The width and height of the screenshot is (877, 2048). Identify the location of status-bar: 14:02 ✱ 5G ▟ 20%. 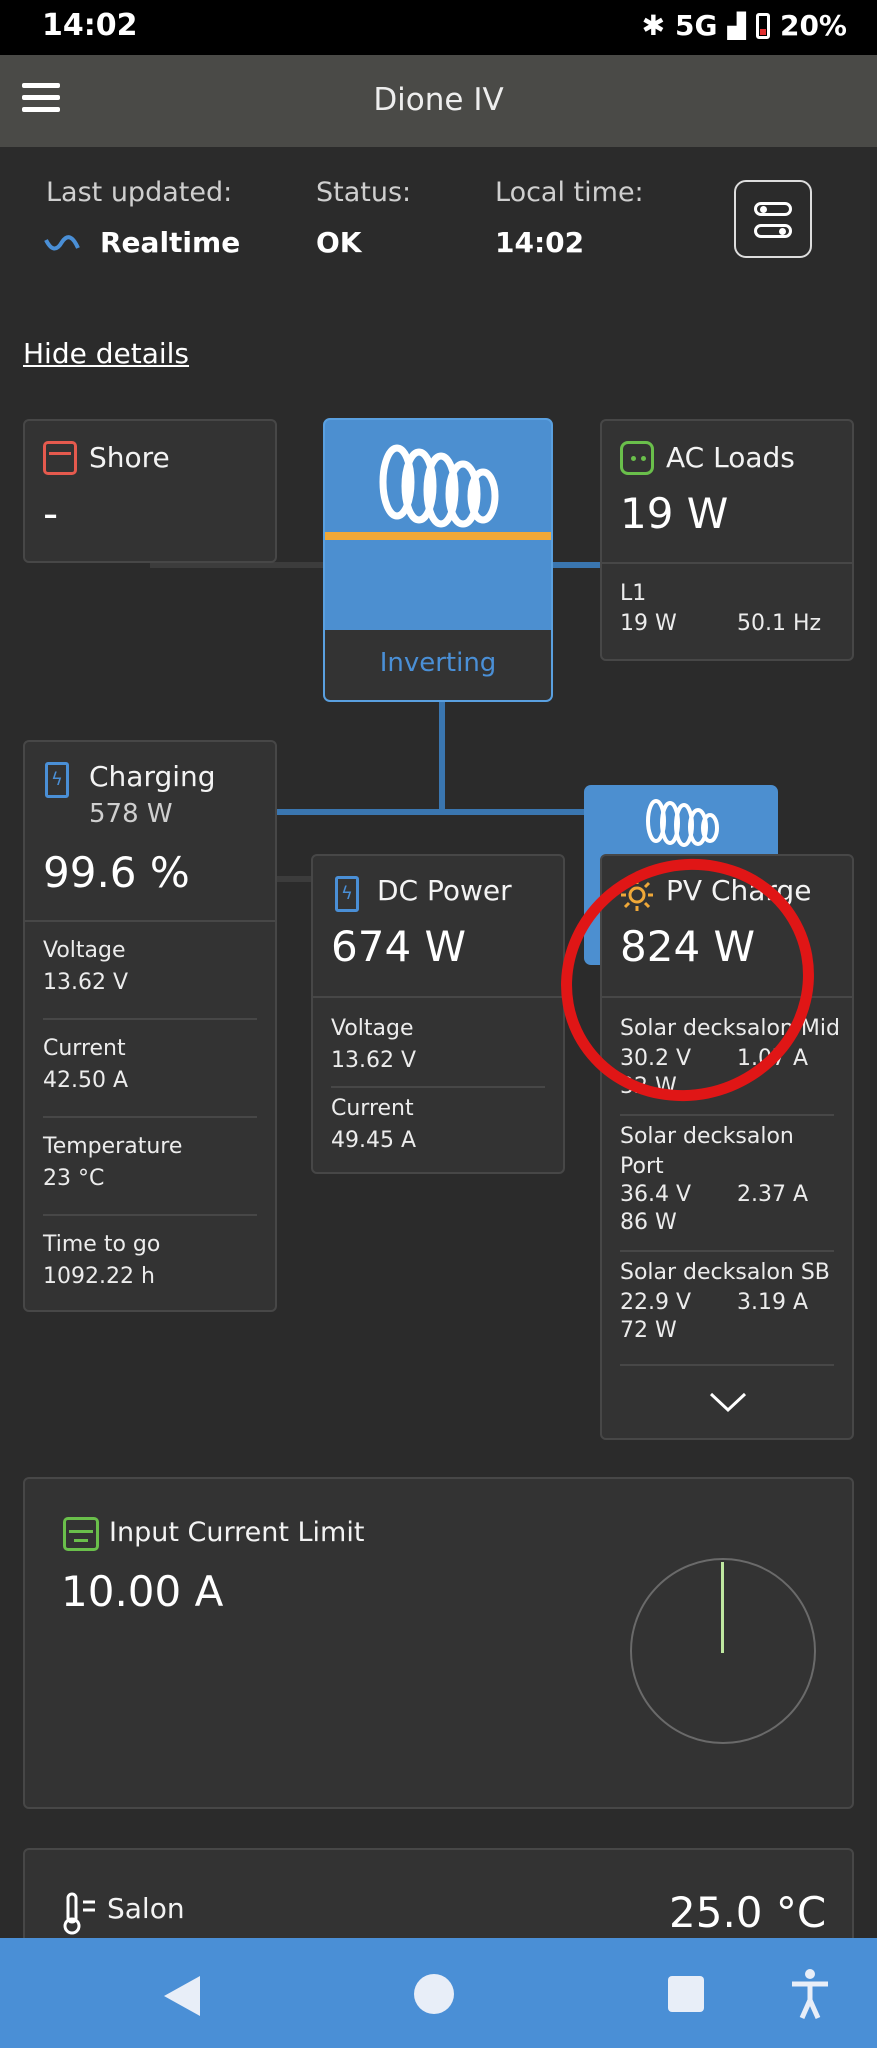
(438, 27).